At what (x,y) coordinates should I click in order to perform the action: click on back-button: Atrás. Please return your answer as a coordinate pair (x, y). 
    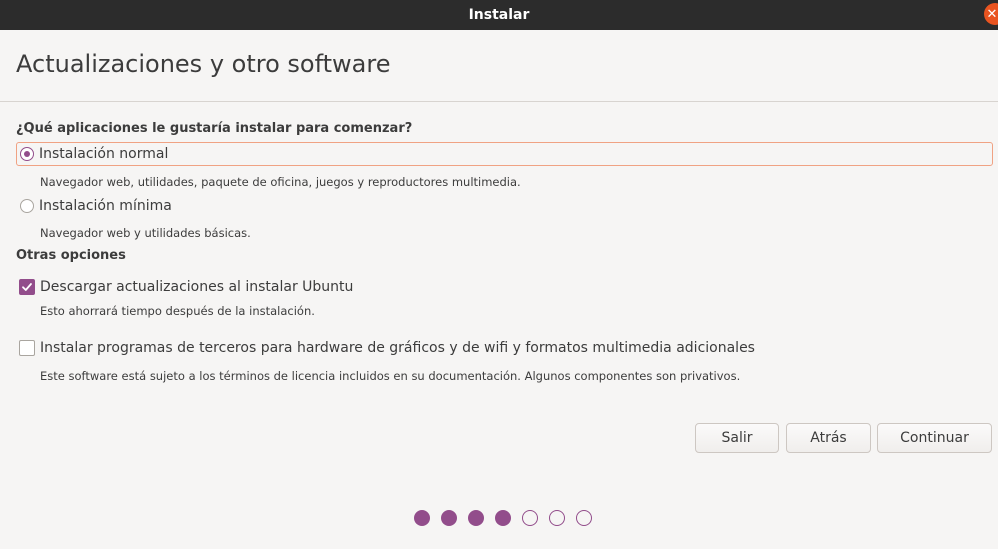
    Looking at the image, I should click on (828, 438).